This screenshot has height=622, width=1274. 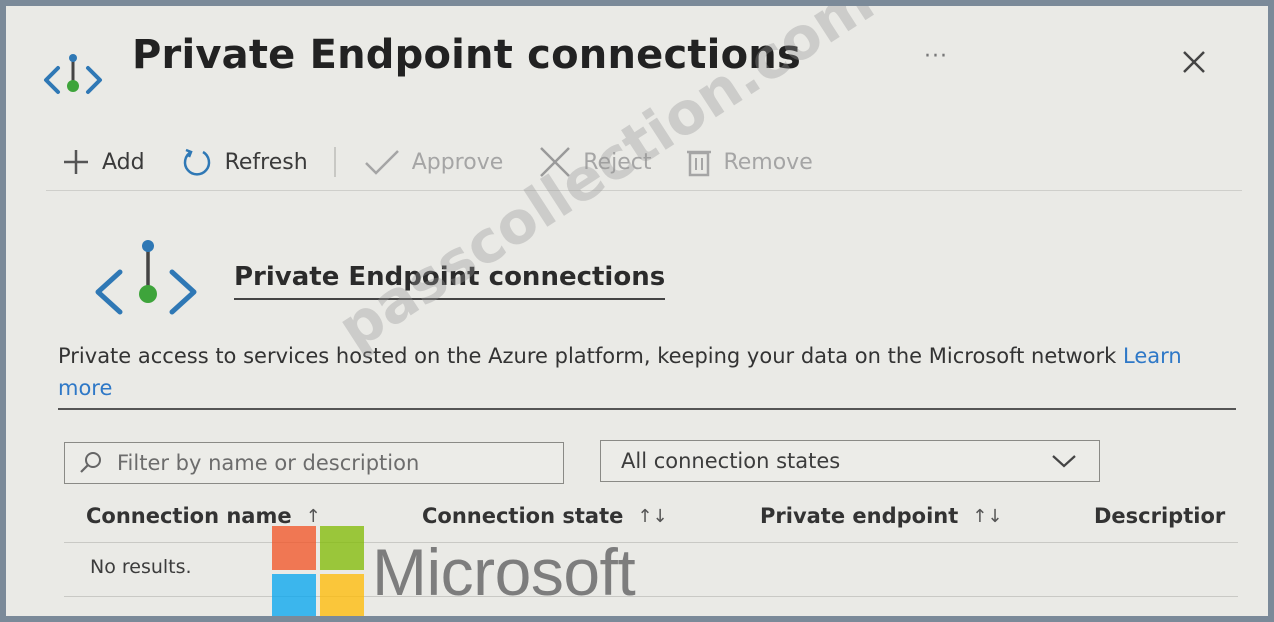 What do you see at coordinates (523, 516) in the screenshot?
I see `column-label: Connection state` at bounding box center [523, 516].